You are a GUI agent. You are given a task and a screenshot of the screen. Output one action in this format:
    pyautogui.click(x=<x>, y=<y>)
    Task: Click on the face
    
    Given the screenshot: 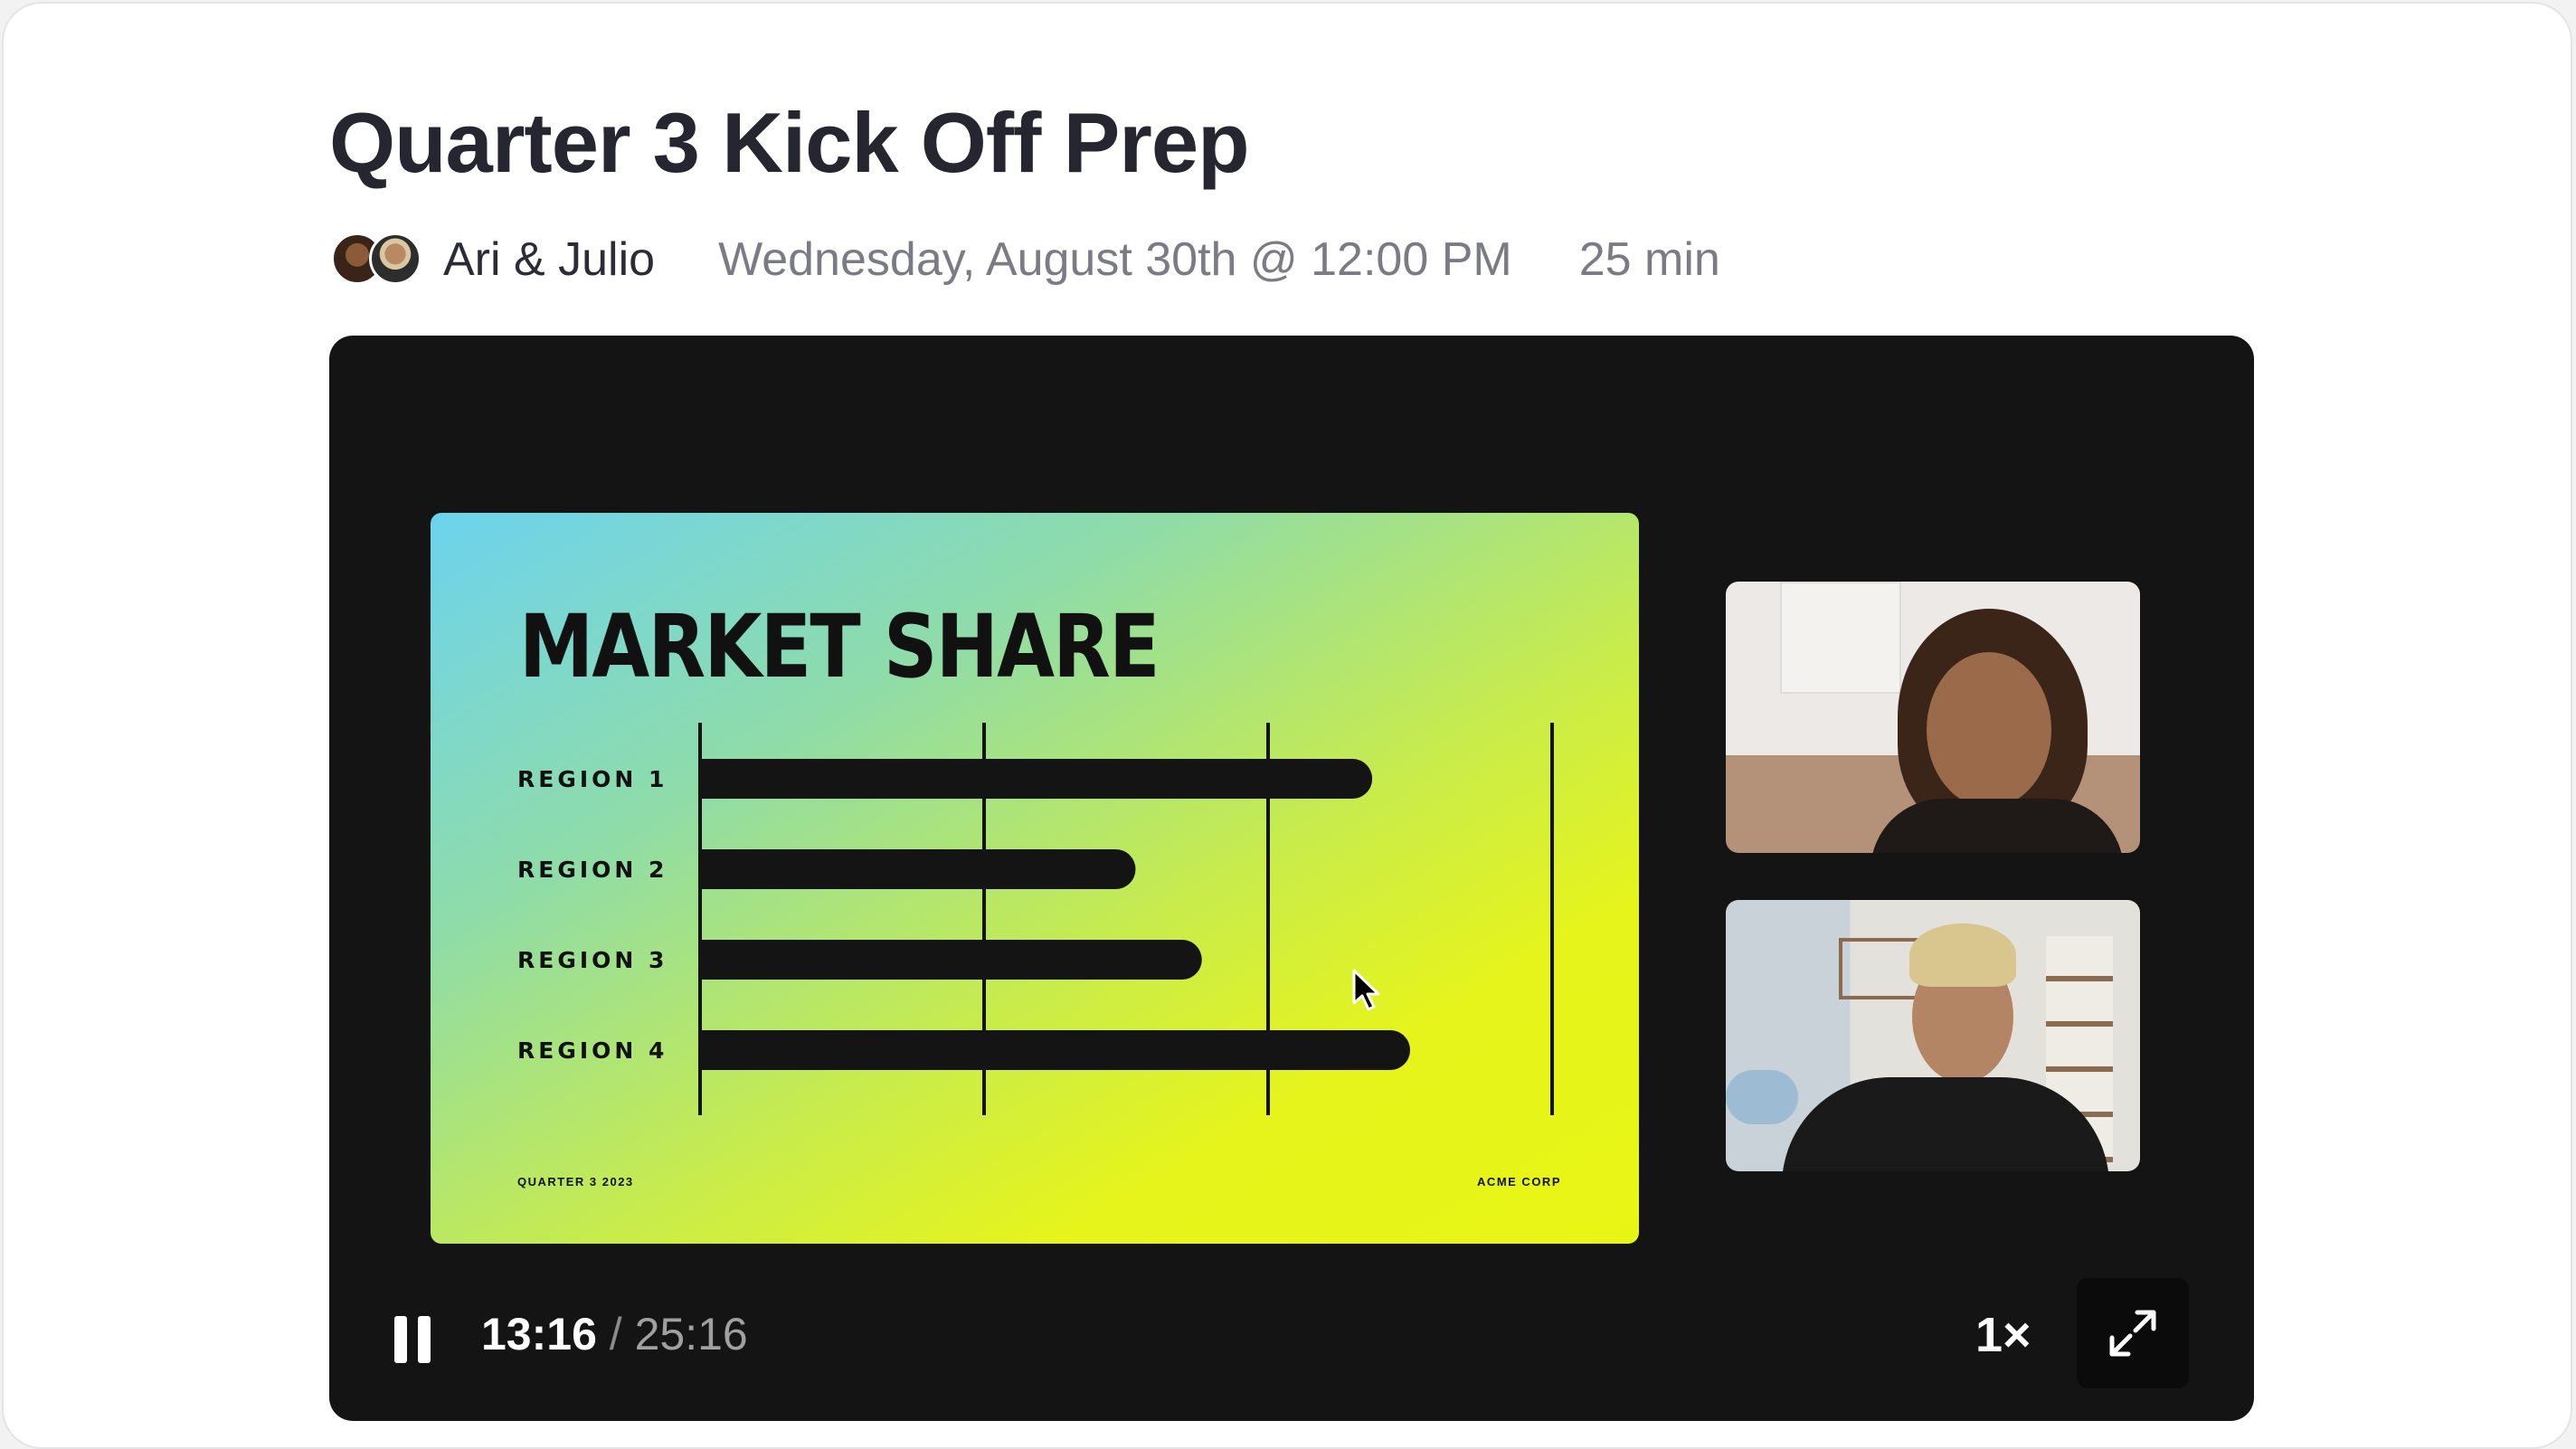 What is the action you would take?
    pyautogui.click(x=1989, y=730)
    